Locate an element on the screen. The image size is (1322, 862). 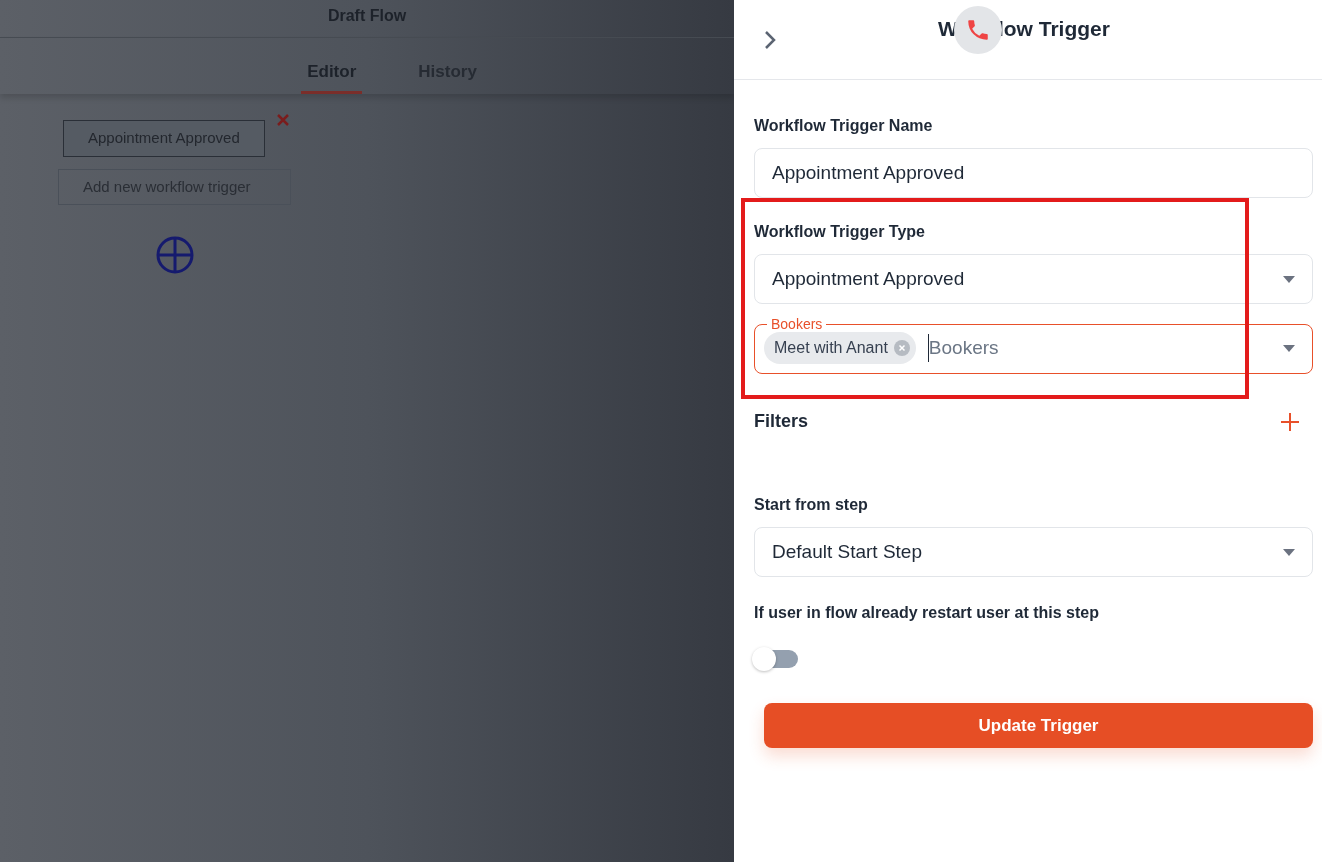
chip: Meet with Anant is located at coordinates (840, 348).